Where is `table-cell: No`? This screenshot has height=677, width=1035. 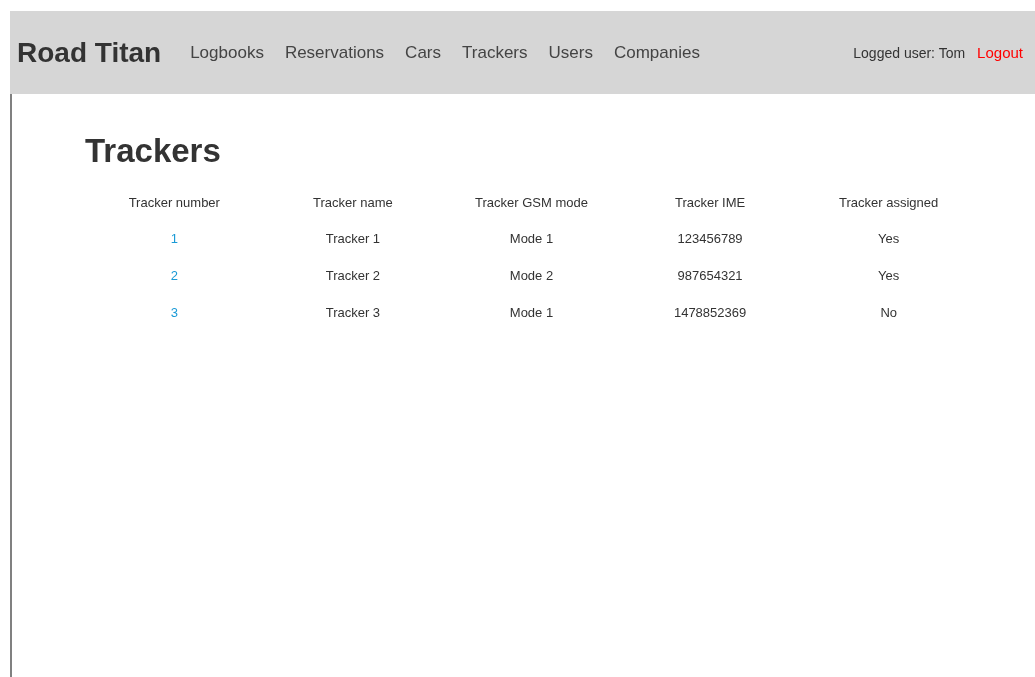
table-cell: No is located at coordinates (888, 312).